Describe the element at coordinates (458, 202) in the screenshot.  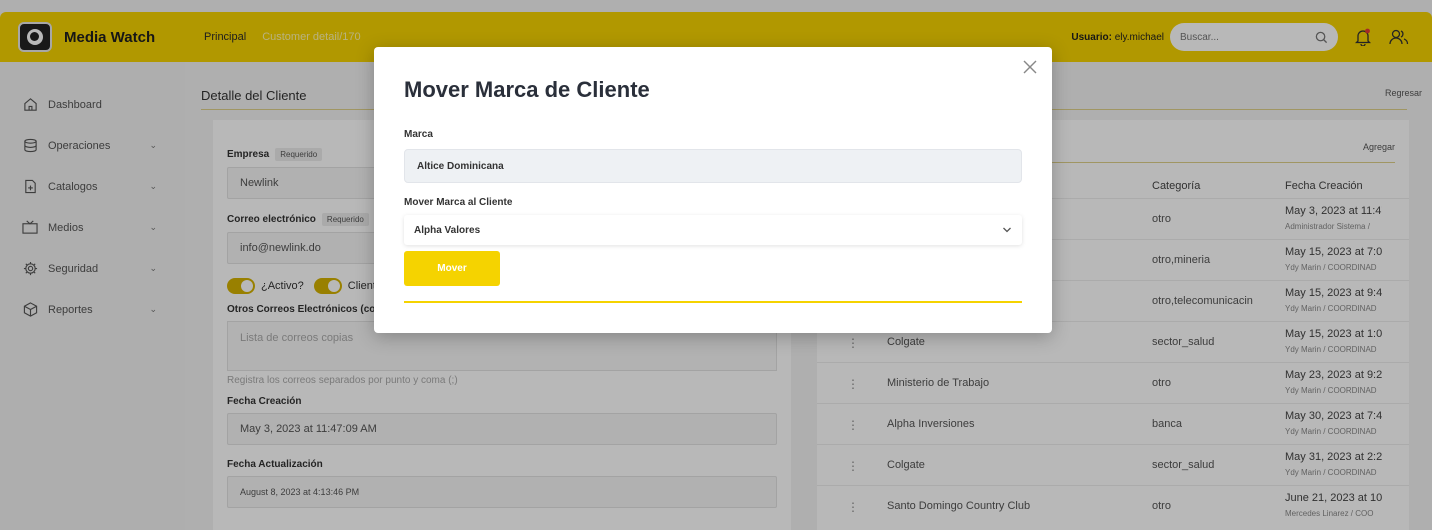
I see `target-client-label: Mover Marca al Cliente` at that location.